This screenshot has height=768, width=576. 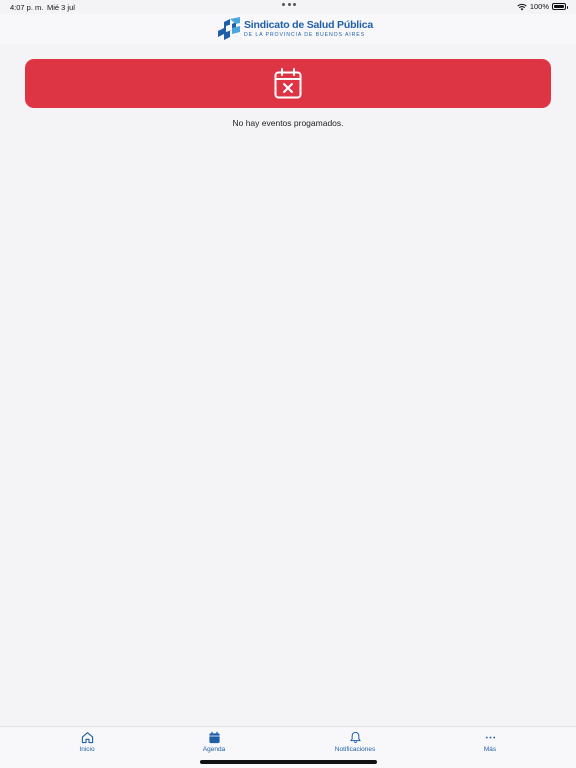 What do you see at coordinates (490, 749) in the screenshot?
I see `tab-label-mas: Más` at bounding box center [490, 749].